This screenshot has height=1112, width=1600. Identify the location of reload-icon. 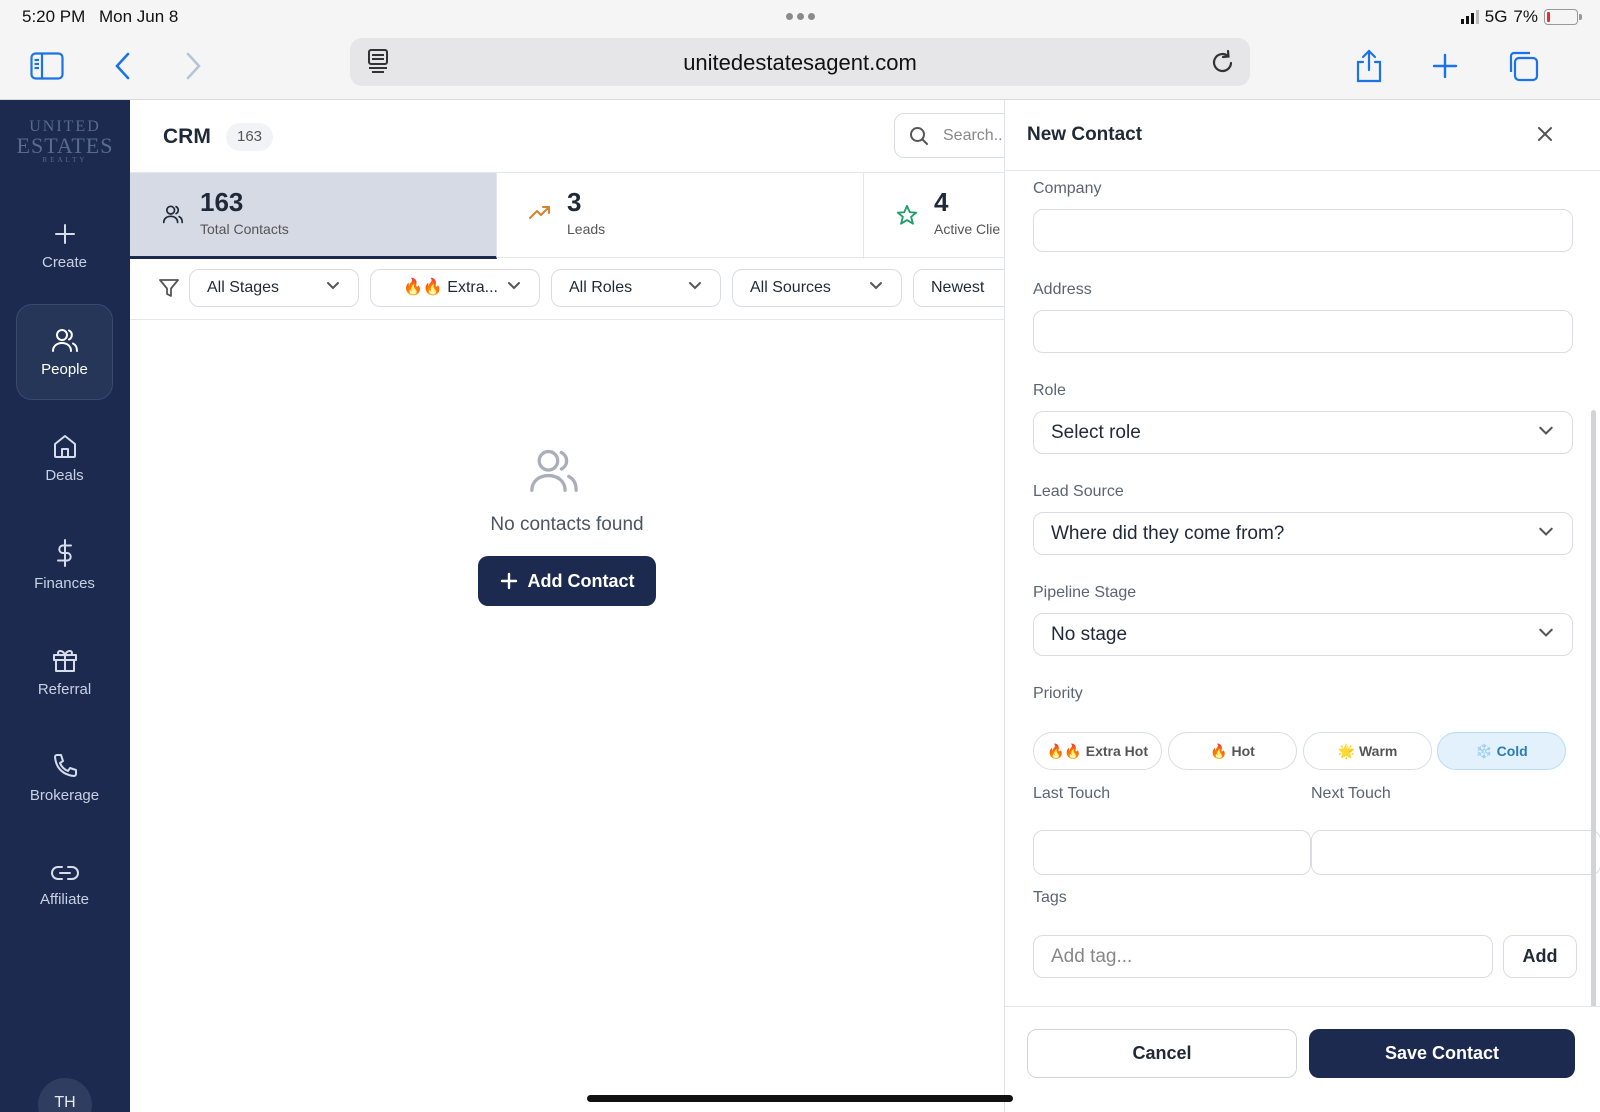
(1223, 64).